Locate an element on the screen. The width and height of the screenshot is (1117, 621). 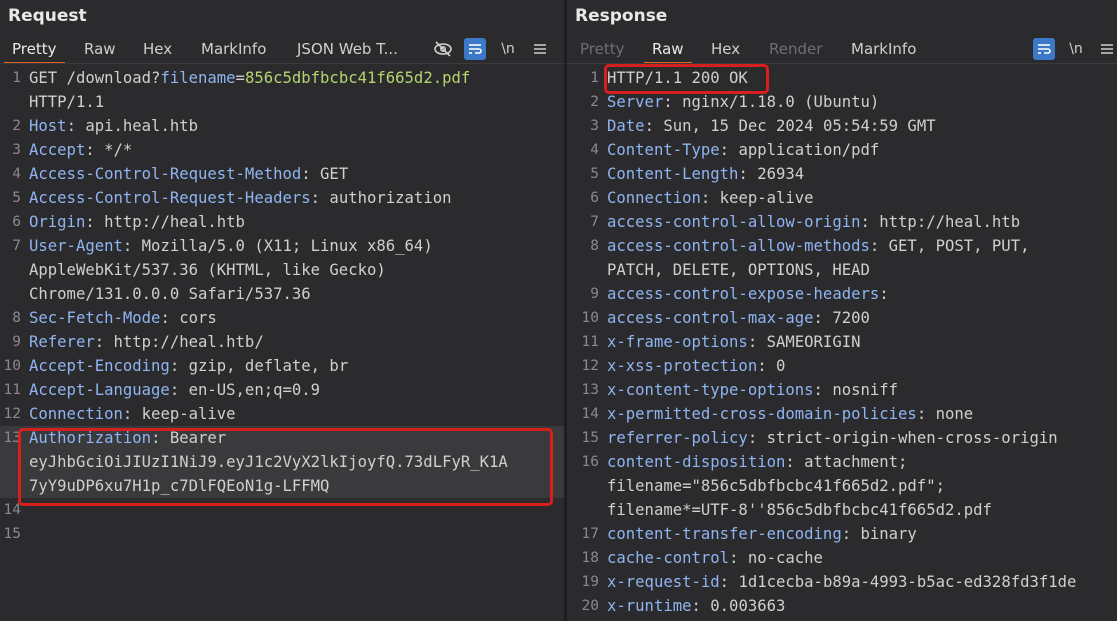
request-line-method: GET /download? is located at coordinates (95, 78).